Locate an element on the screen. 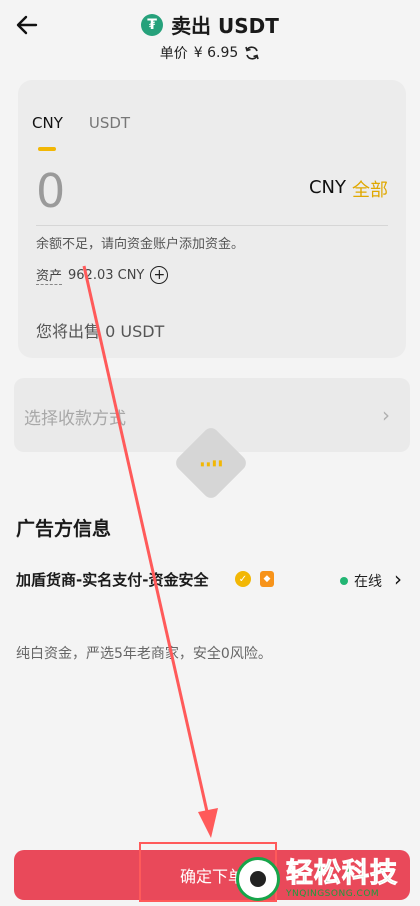 The image size is (420, 906). online-dot-icon is located at coordinates (344, 581).